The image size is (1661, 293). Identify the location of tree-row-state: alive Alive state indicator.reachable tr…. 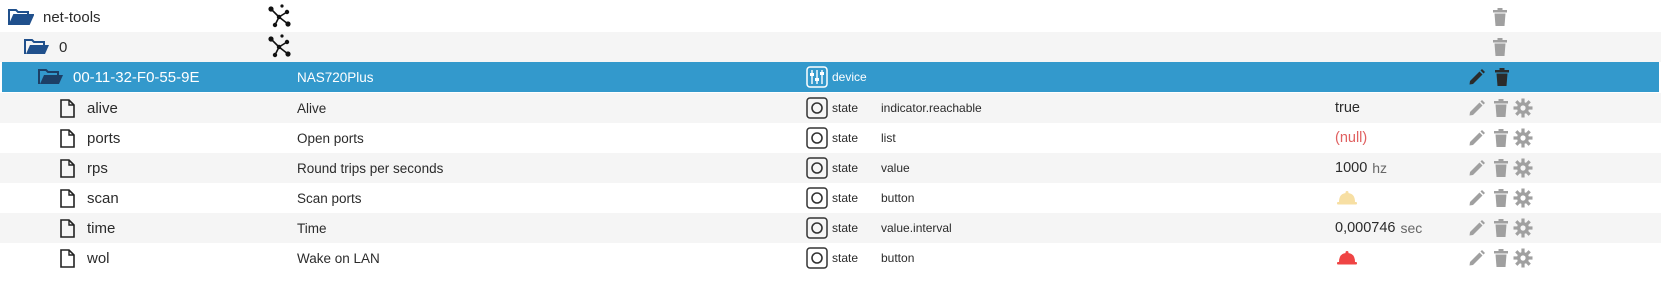
(830, 108).